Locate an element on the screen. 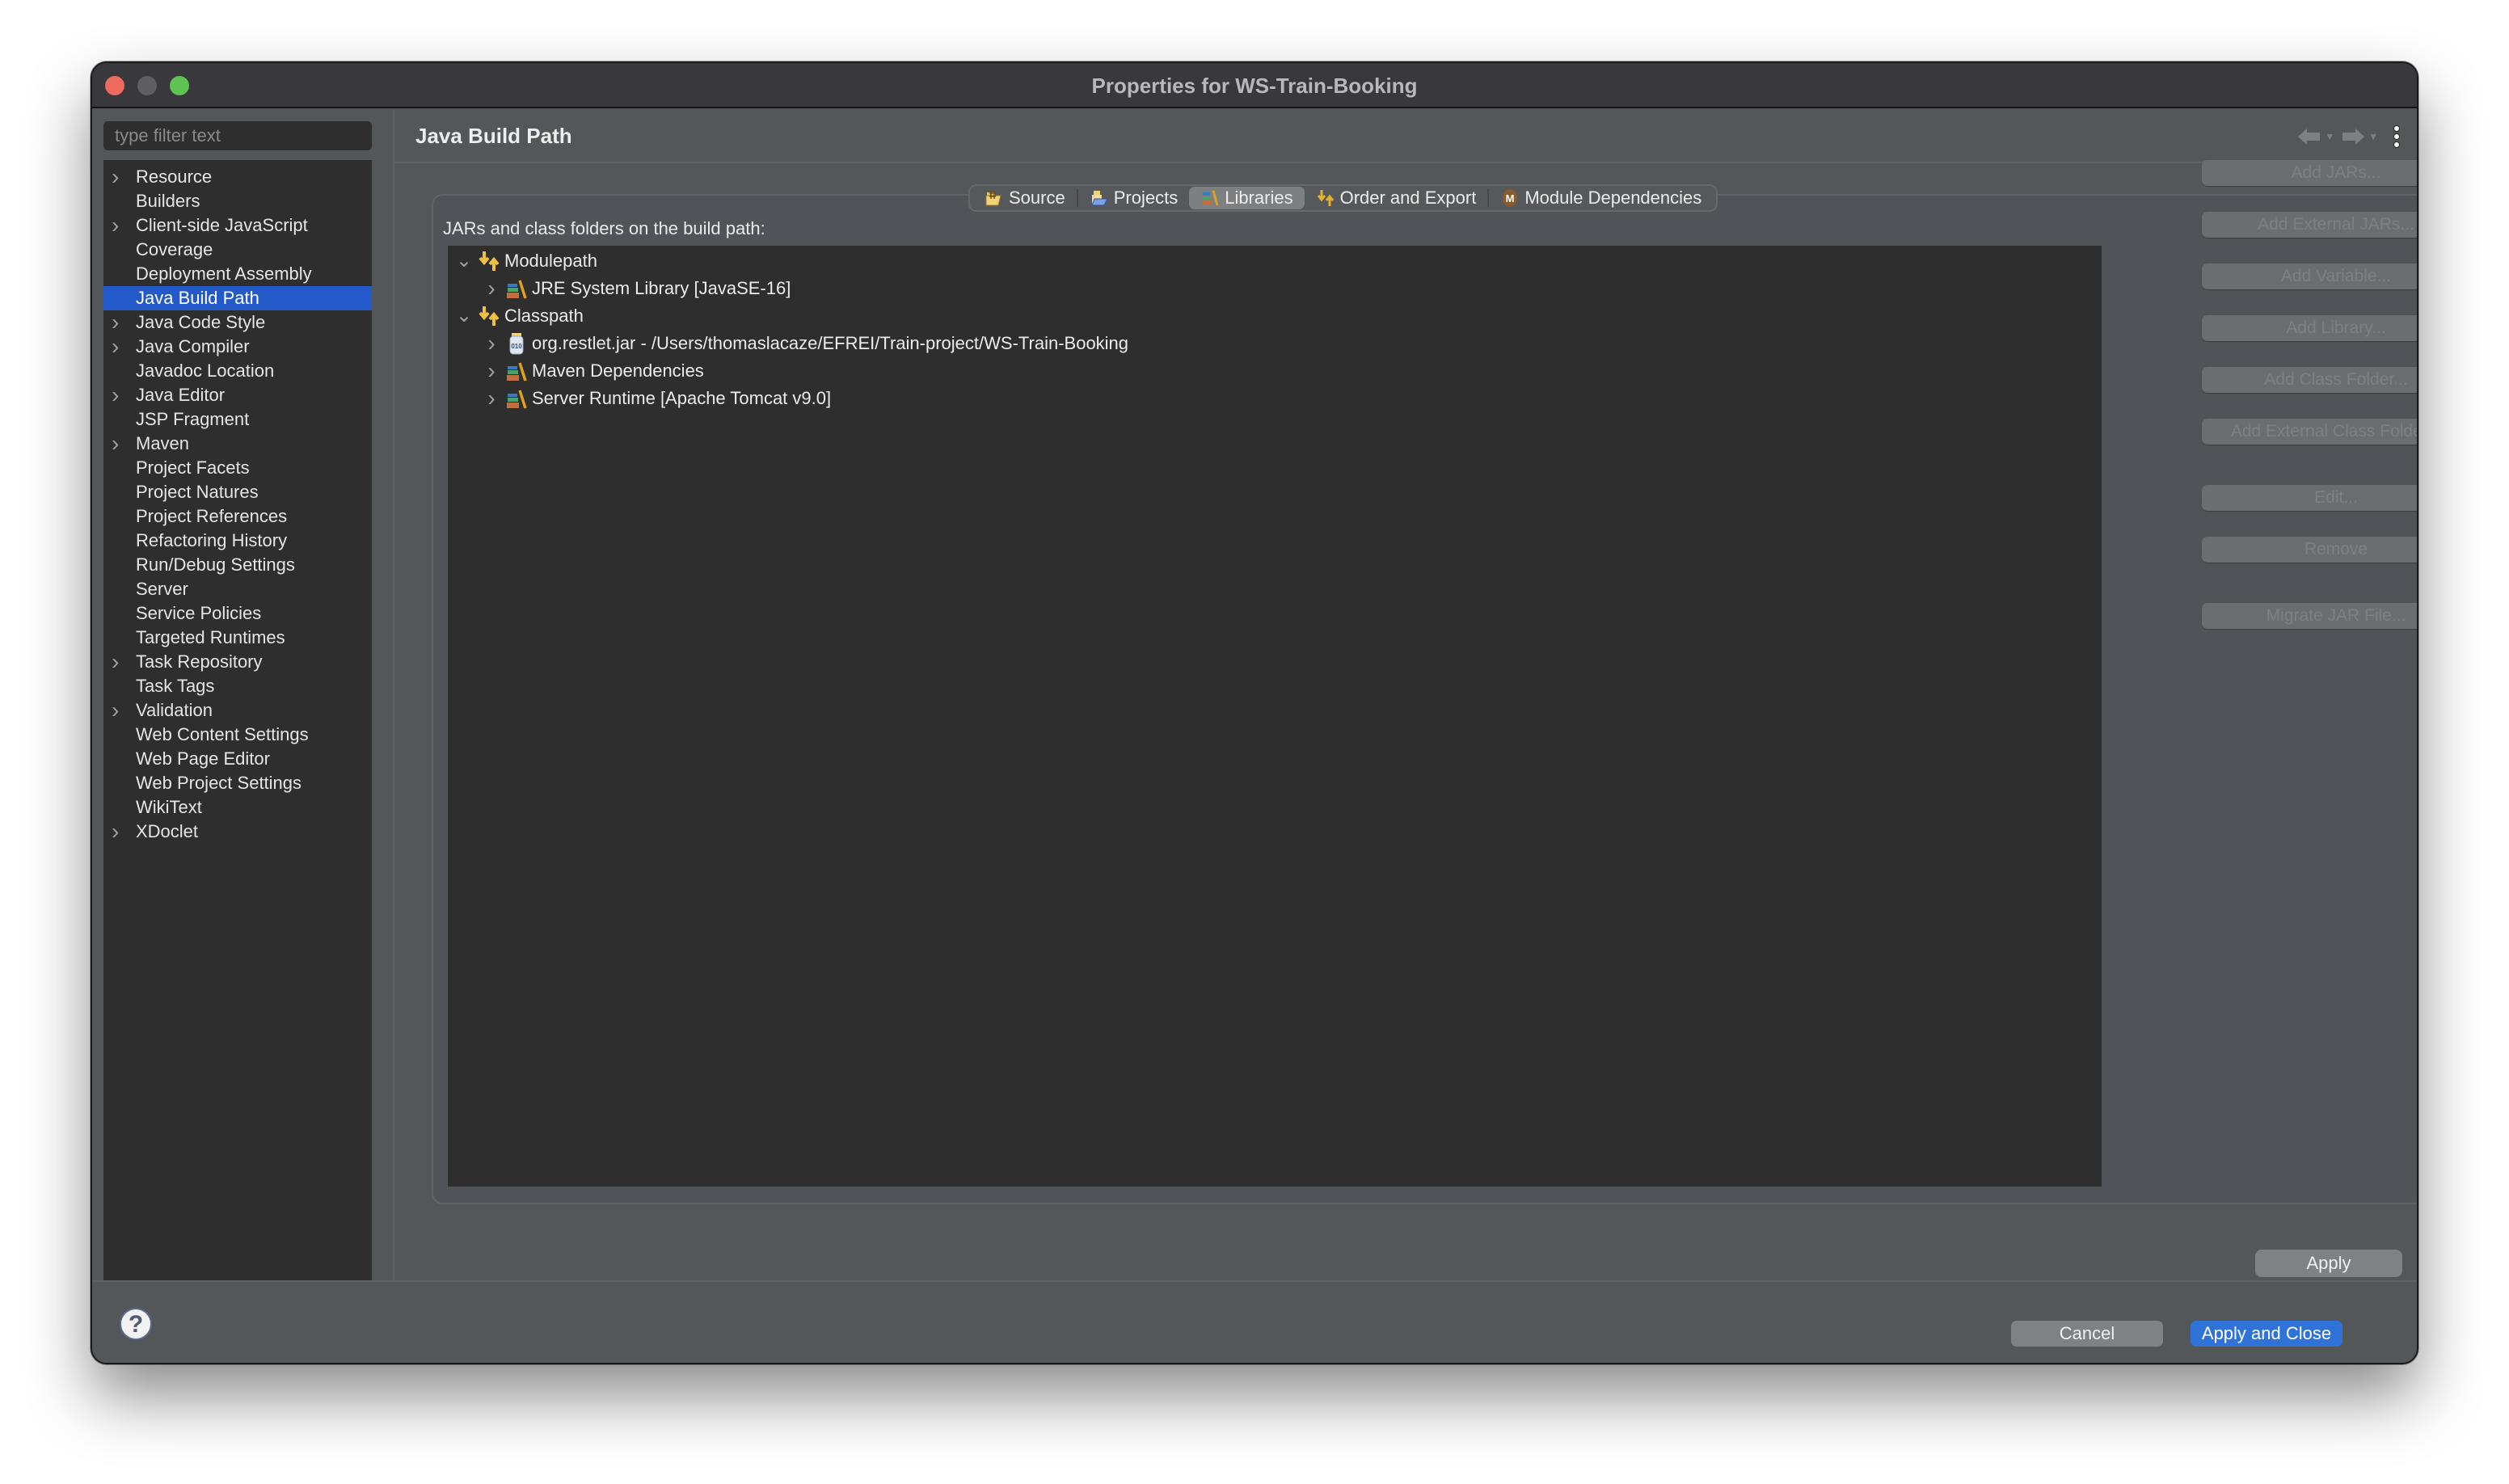 This screenshot has height=1484, width=2509. sidebar-item: Project References is located at coordinates (238, 516).